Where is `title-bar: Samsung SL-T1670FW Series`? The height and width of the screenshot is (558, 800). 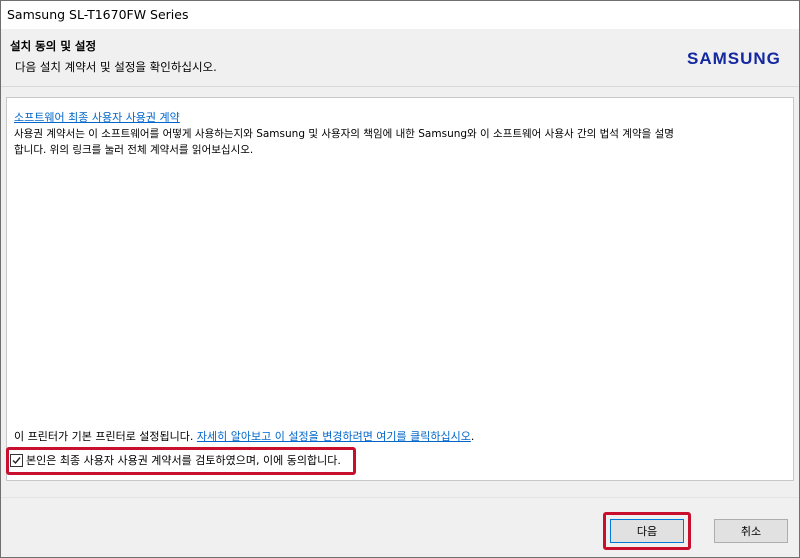 title-bar: Samsung SL-T1670FW Series is located at coordinates (400, 15).